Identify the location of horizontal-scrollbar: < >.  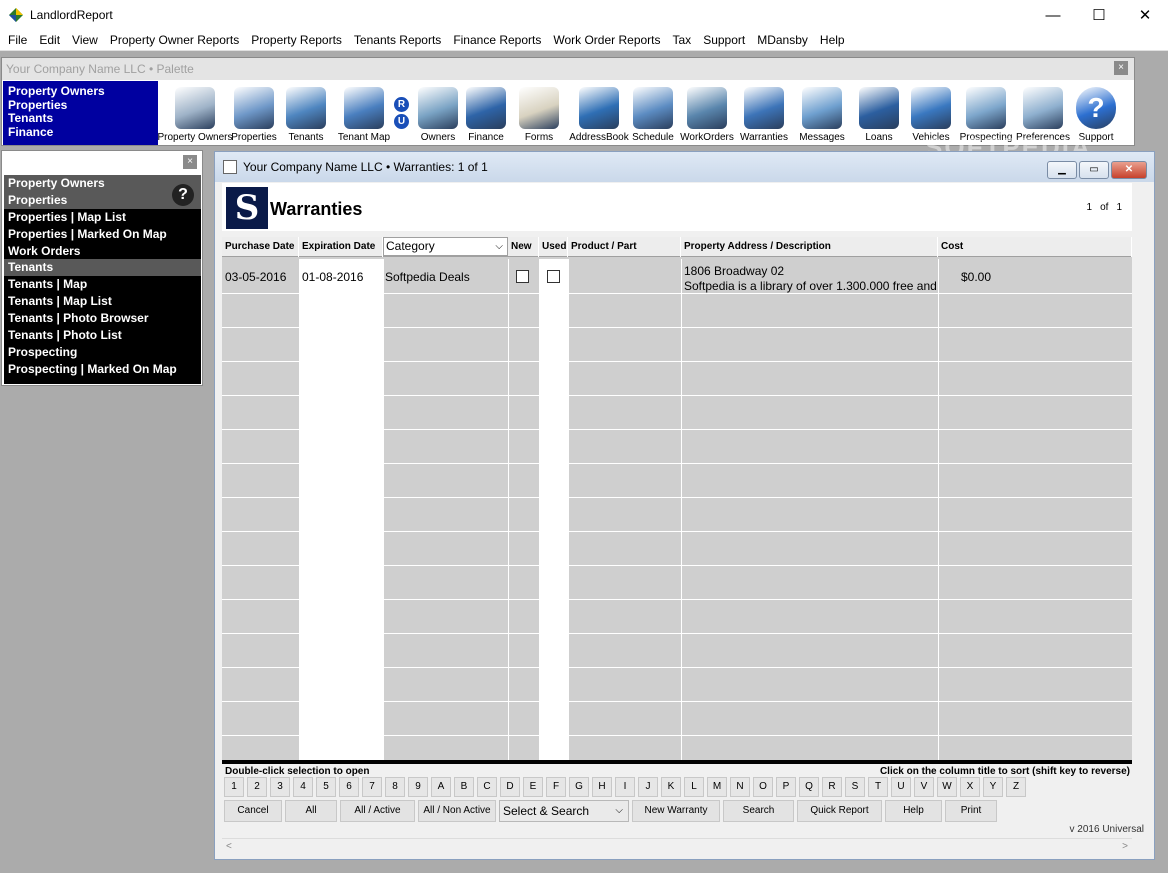
(677, 846).